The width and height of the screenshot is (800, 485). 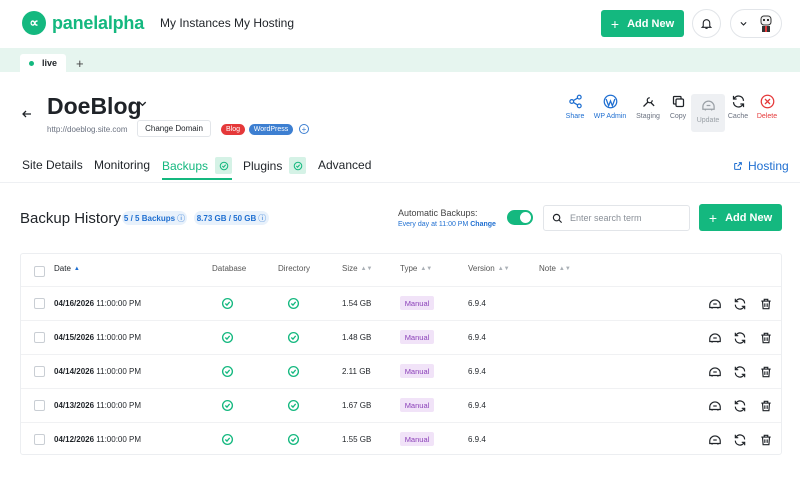 What do you see at coordinates (555, 268) in the screenshot?
I see `column-header-note: Note ▲▼` at bounding box center [555, 268].